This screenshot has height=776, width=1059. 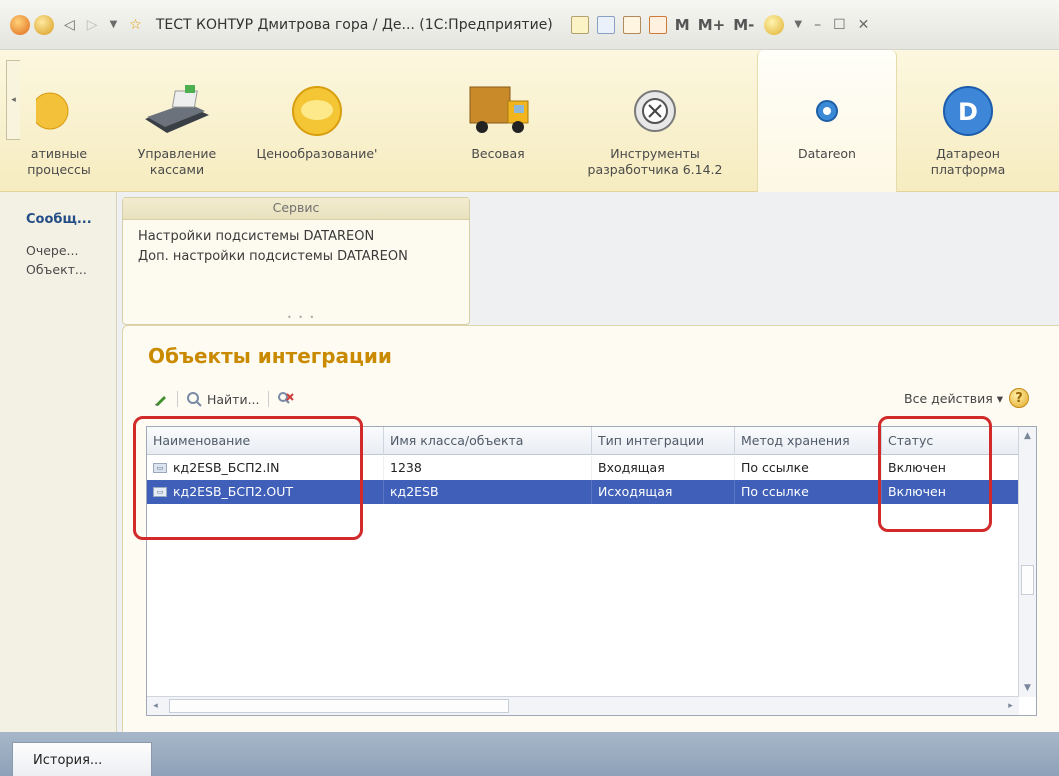 What do you see at coordinates (1027, 688) in the screenshot?
I see `scroll-down-icon: ▼` at bounding box center [1027, 688].